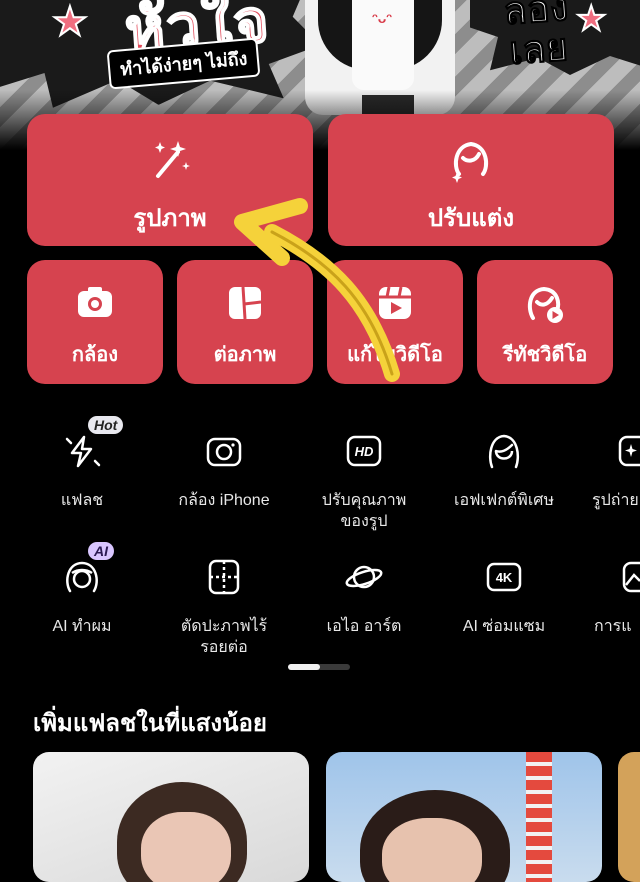 The width and height of the screenshot is (640, 882). I want to click on banner-cta-line2: เลย, so click(539, 49).